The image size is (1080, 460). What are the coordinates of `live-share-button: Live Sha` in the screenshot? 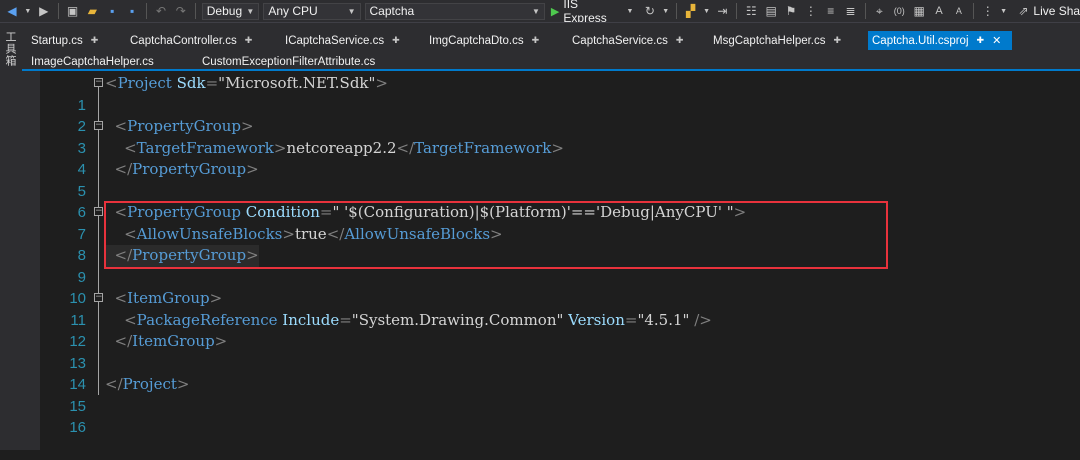 It's located at (1056, 11).